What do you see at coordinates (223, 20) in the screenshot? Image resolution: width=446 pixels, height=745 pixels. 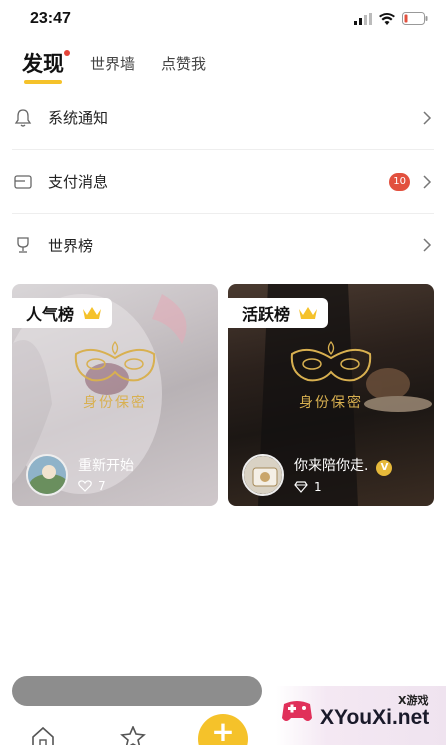 I see `status-bar: 23:47` at bounding box center [223, 20].